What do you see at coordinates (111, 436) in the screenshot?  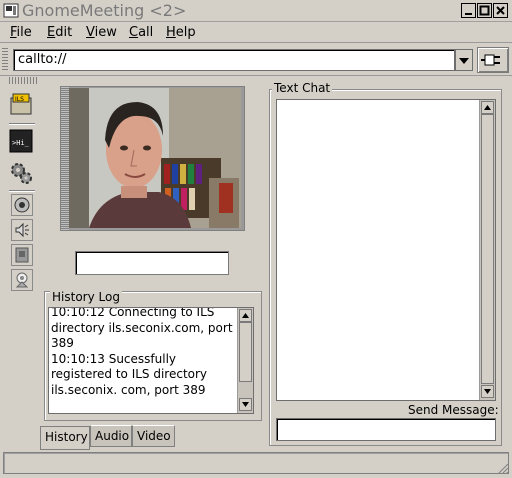 I see `tab-audio: Audio` at bounding box center [111, 436].